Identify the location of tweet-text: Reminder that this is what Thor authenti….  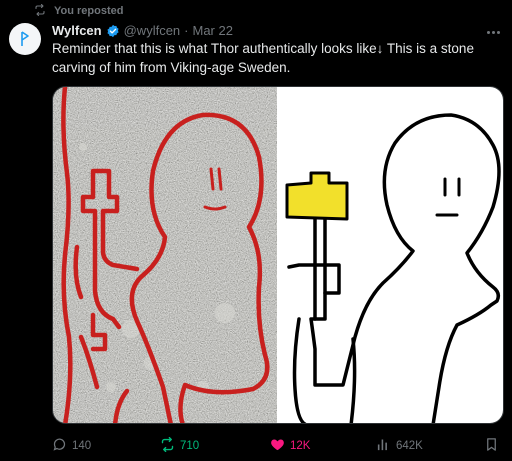
(263, 58).